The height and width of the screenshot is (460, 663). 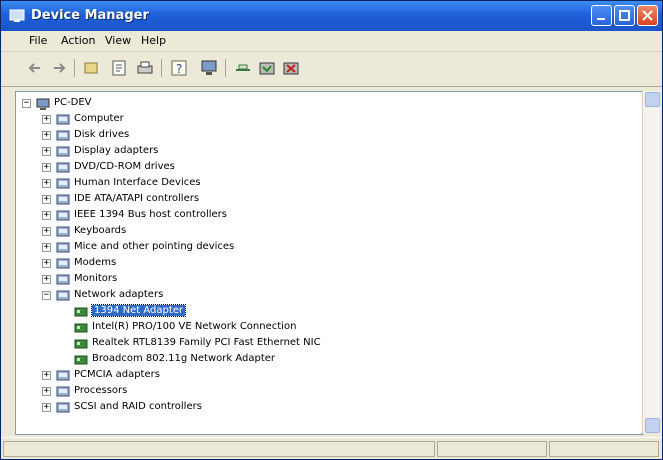 I want to click on print-icon, so click(x=145, y=68).